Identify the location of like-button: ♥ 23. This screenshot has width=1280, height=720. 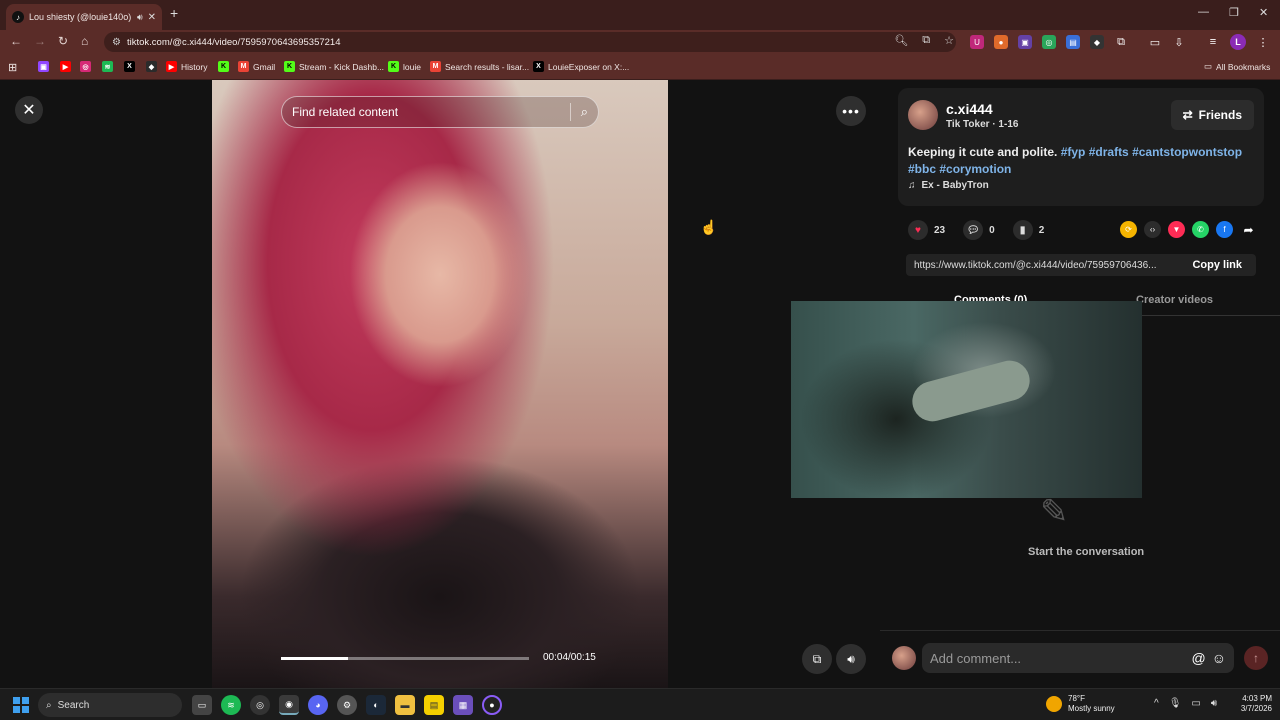
(926, 230).